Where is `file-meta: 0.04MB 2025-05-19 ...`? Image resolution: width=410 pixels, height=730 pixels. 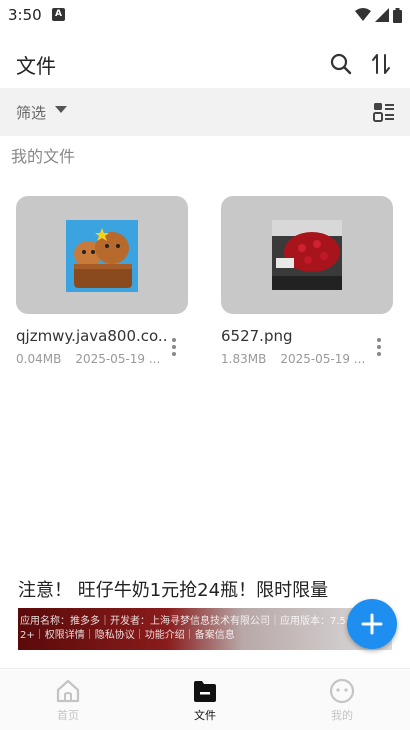 file-meta: 0.04MB 2025-05-19 ... is located at coordinates (91, 359).